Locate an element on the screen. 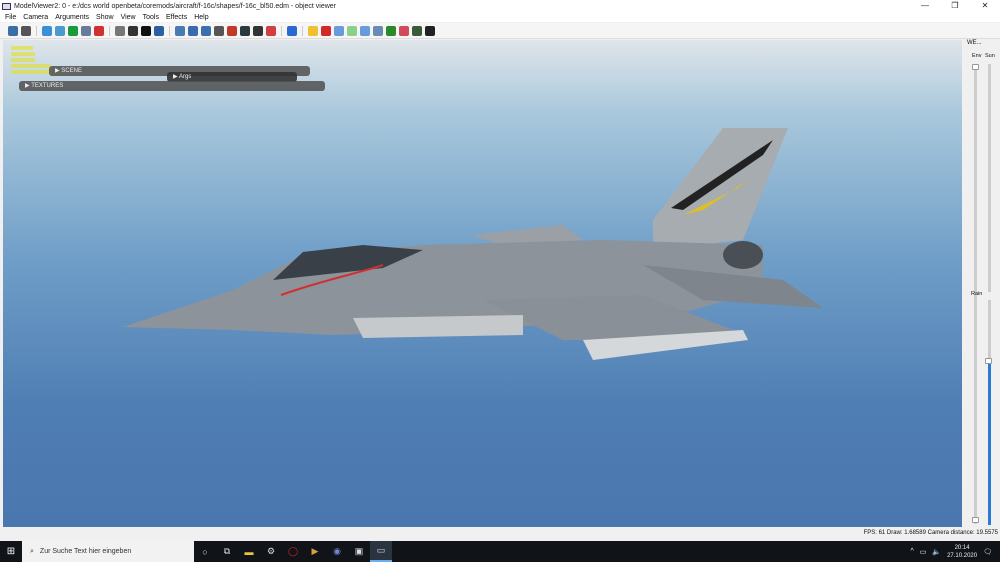 This screenshot has width=1000, height=562. volume-icon: 🔈 is located at coordinates (936, 552).